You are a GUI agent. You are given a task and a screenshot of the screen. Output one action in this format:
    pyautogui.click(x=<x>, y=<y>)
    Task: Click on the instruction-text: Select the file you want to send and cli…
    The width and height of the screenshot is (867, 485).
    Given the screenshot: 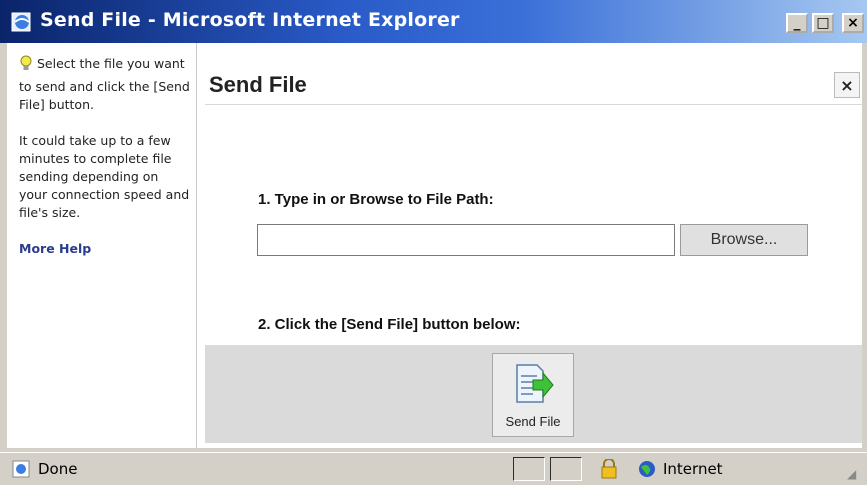 What is the action you would take?
    pyautogui.click(x=104, y=84)
    